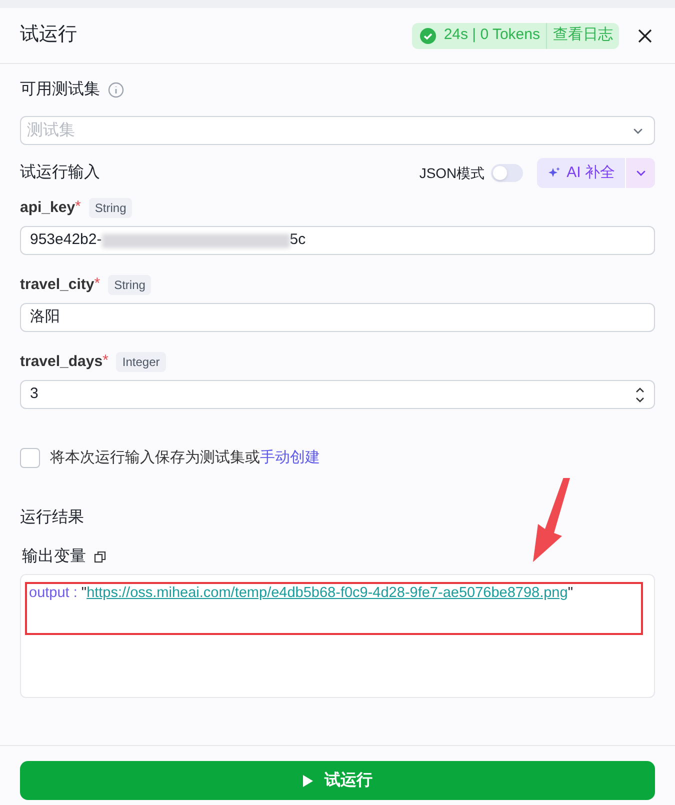 The image size is (675, 805). I want to click on run-summary: 24s | 0 Tokens, so click(492, 35).